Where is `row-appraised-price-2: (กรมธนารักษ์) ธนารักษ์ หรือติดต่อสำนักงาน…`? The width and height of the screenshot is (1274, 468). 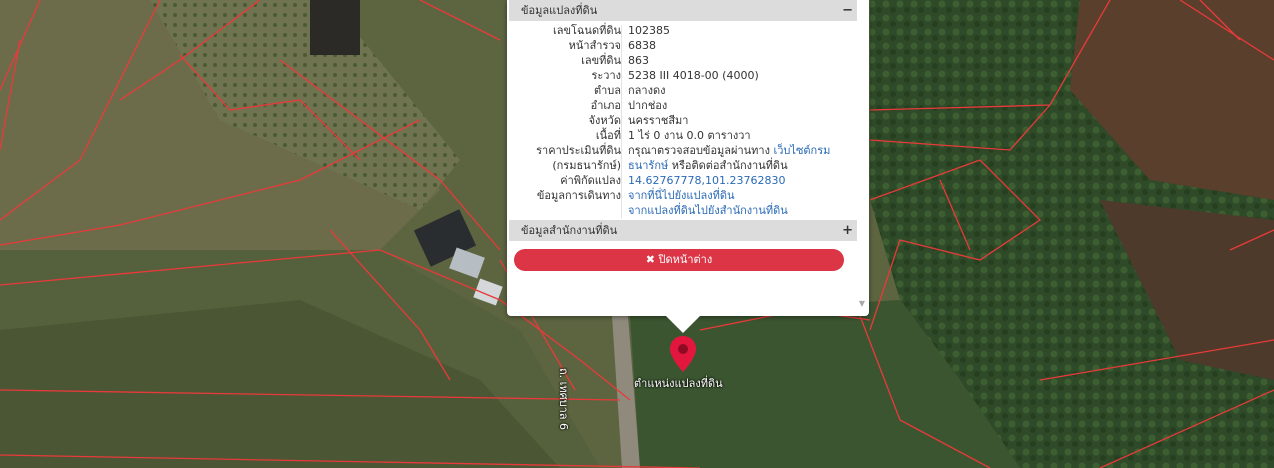 row-appraised-price-2: (กรมธนารักษ์) ธนารักษ์ หรือติดต่อสำนักงาน… is located at coordinates (683, 165).